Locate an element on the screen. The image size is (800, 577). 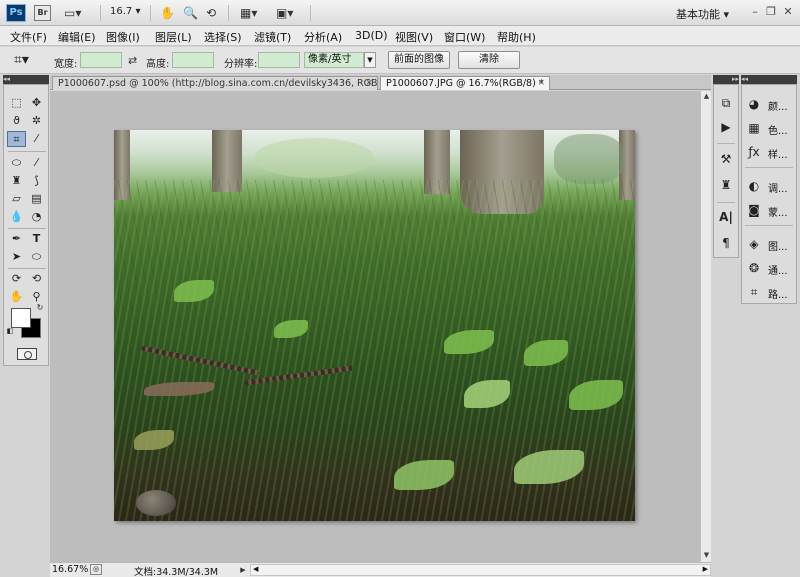
magic-wand-tool-icon: ✲ is located at coordinates (36, 121).